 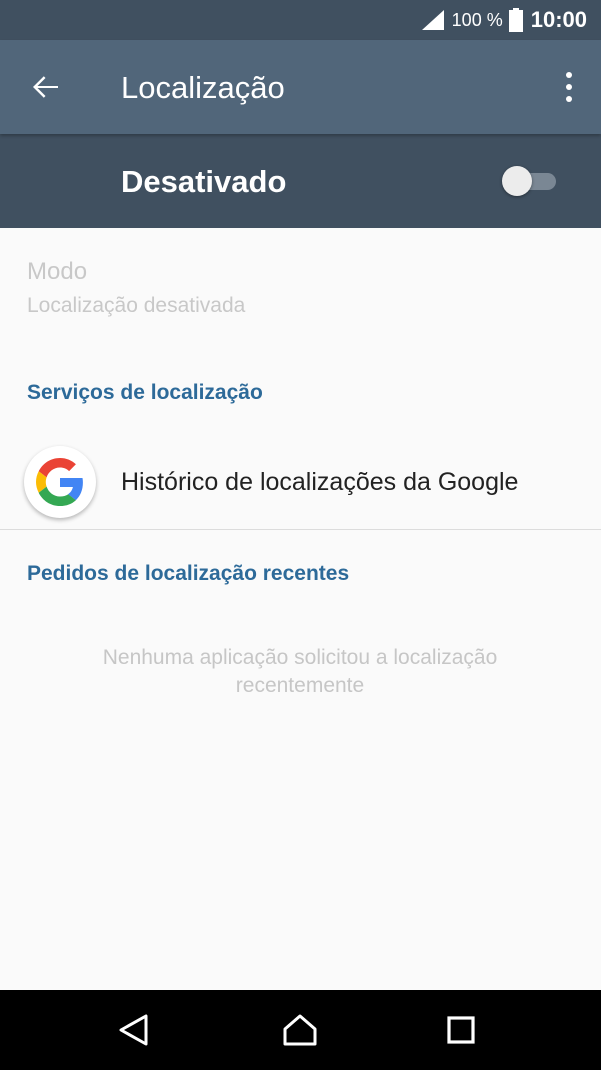 I want to click on status-bar: 100 % 10:00, so click(x=300, y=20).